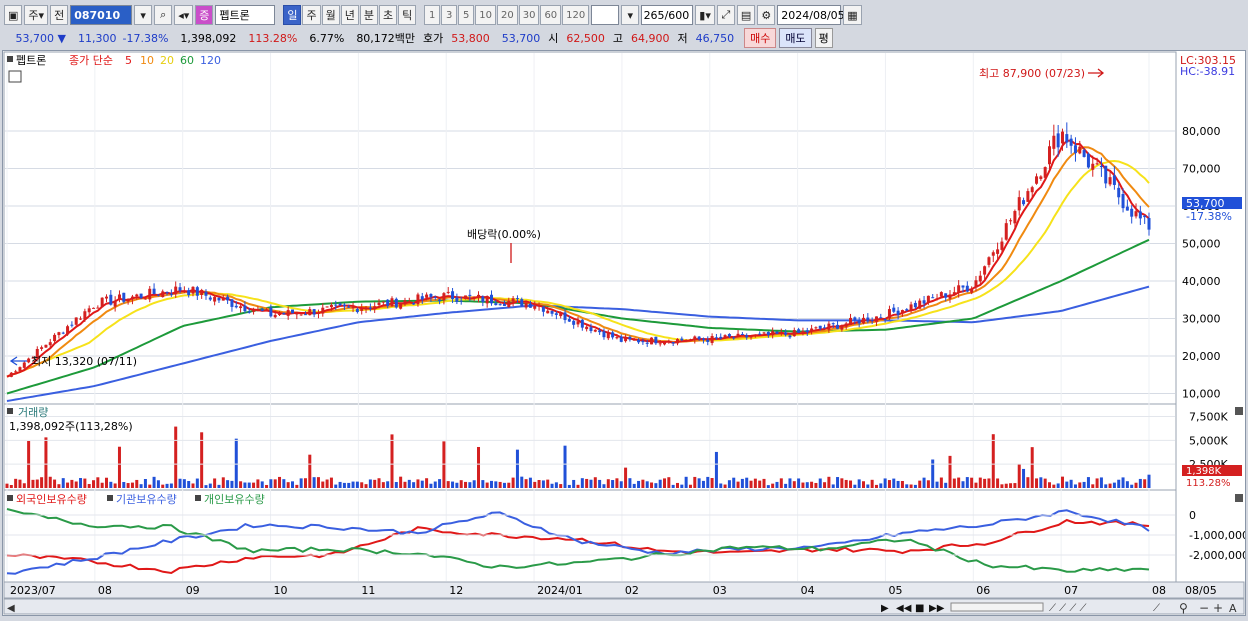 The height and width of the screenshot is (621, 1248). I want to click on stock-name-field: 펩트론, so click(245, 15).